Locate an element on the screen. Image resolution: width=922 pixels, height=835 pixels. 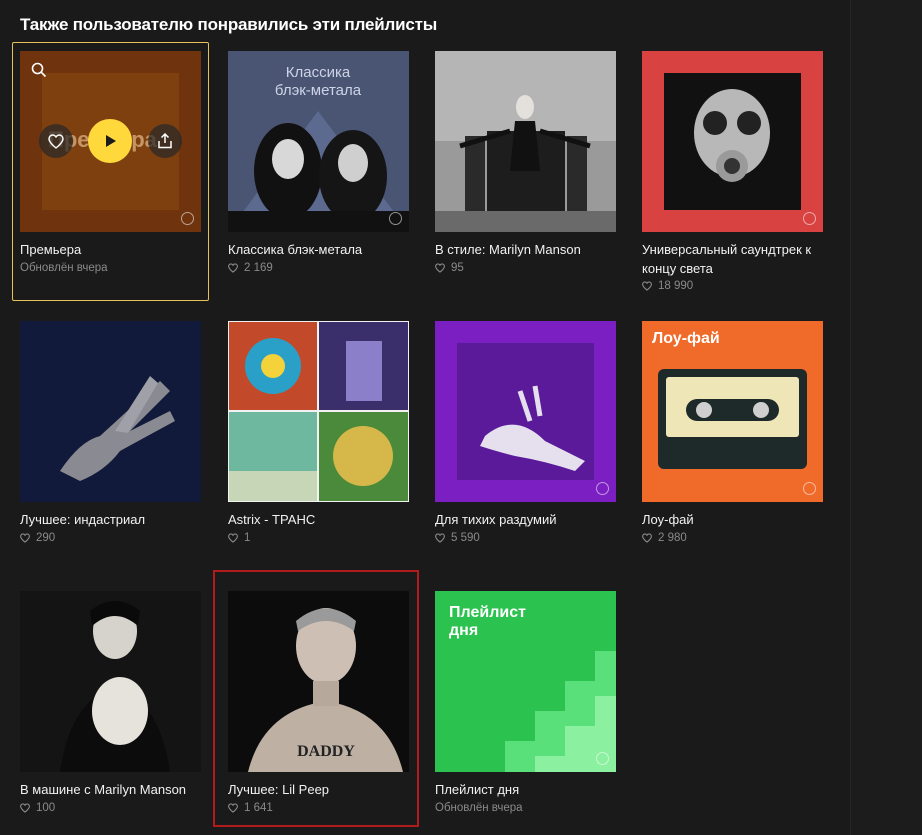
likes-count: 1 641 is located at coordinates (258, 808).